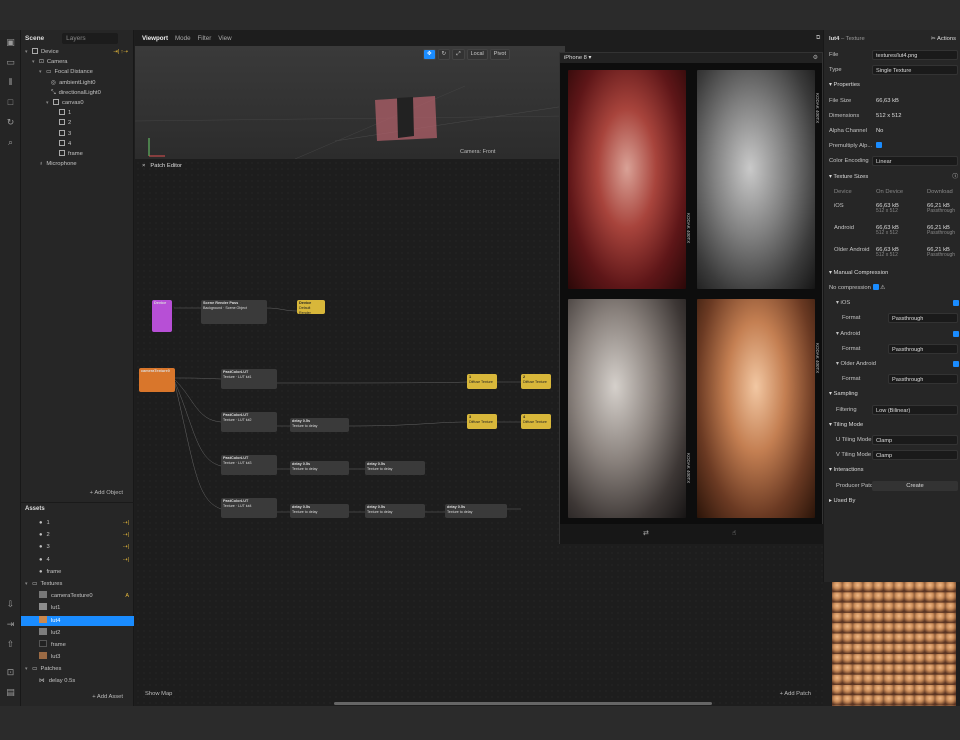  What do you see at coordinates (157, 380) in the screenshot?
I see `patch-node-camera-texture: cameraTexture0` at bounding box center [157, 380].